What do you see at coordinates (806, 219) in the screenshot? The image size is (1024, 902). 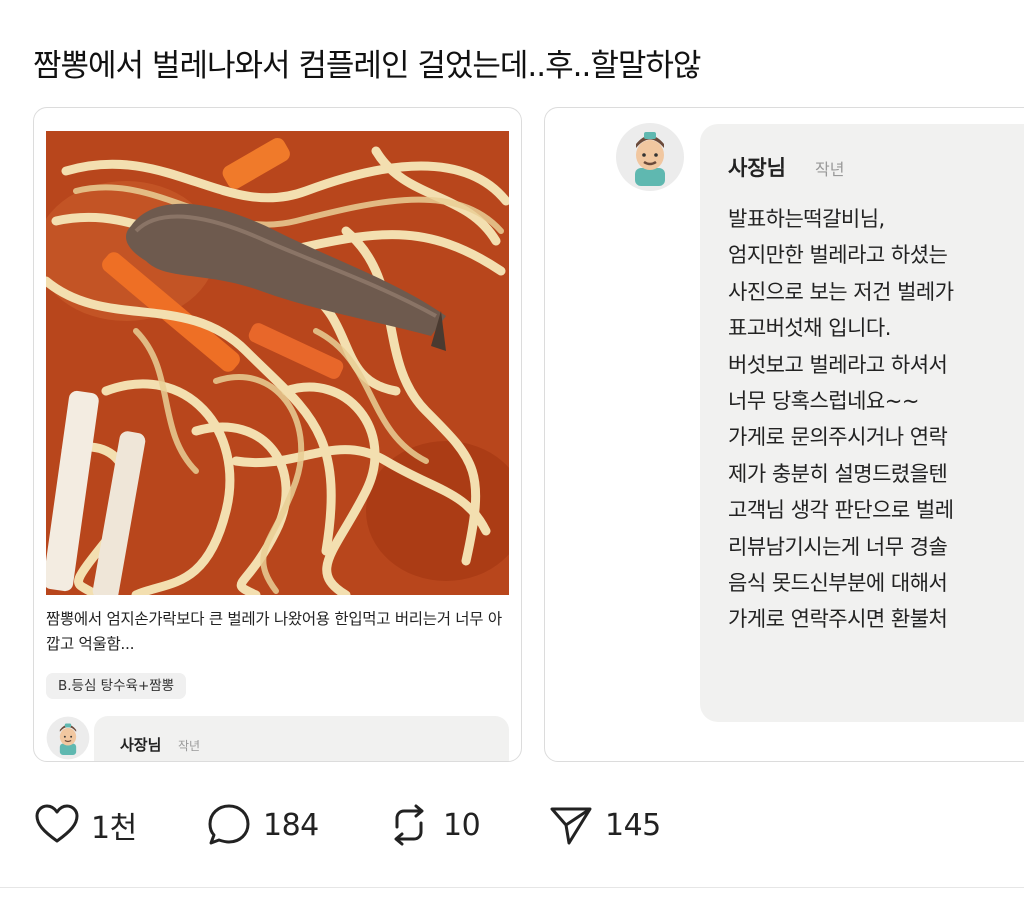 I see `reply-line: 발표하는떡갈비님,` at bounding box center [806, 219].